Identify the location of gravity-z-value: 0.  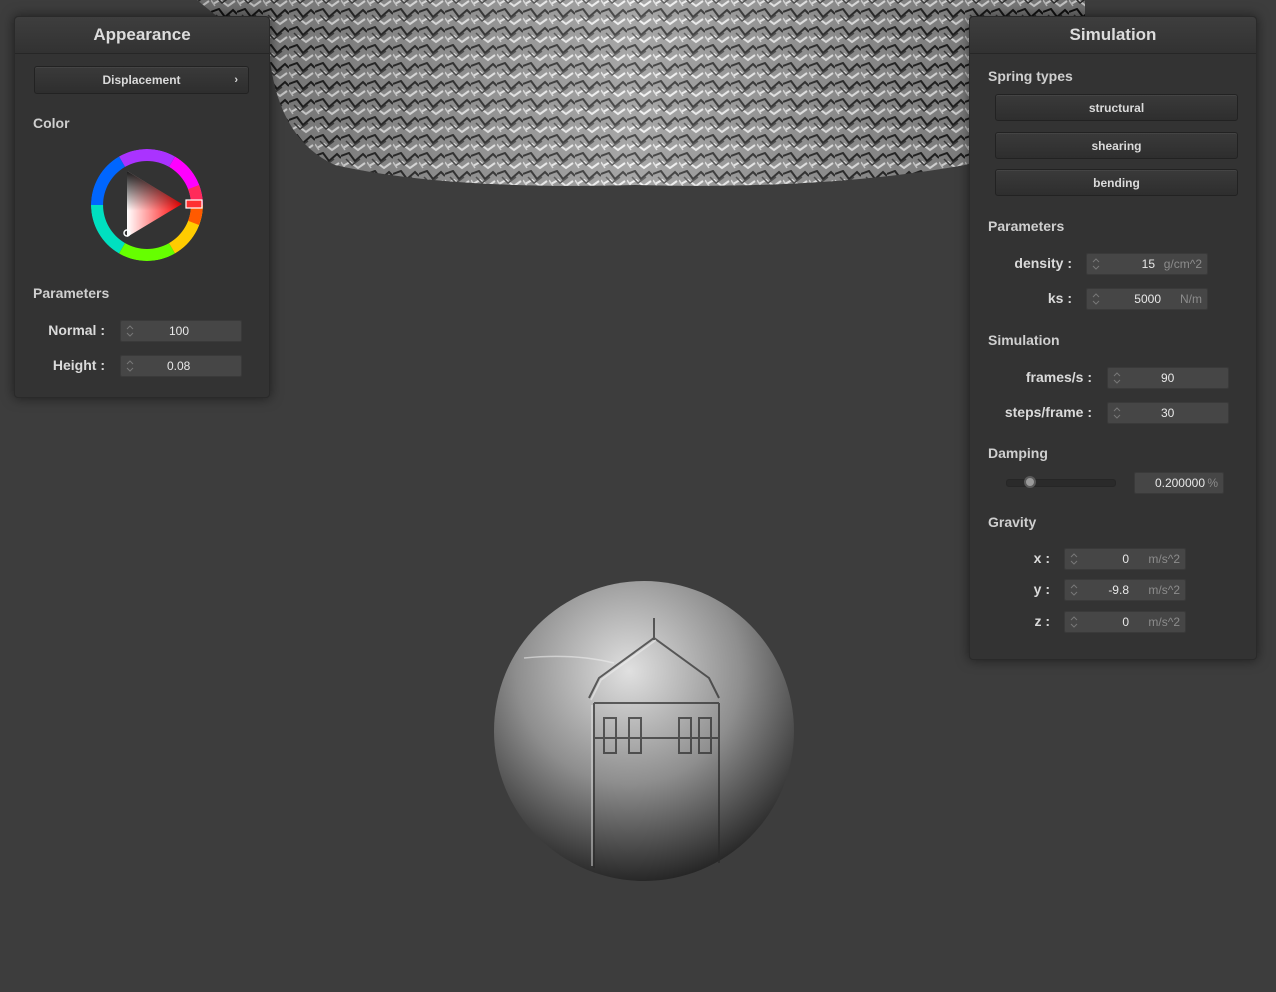
(1125, 622).